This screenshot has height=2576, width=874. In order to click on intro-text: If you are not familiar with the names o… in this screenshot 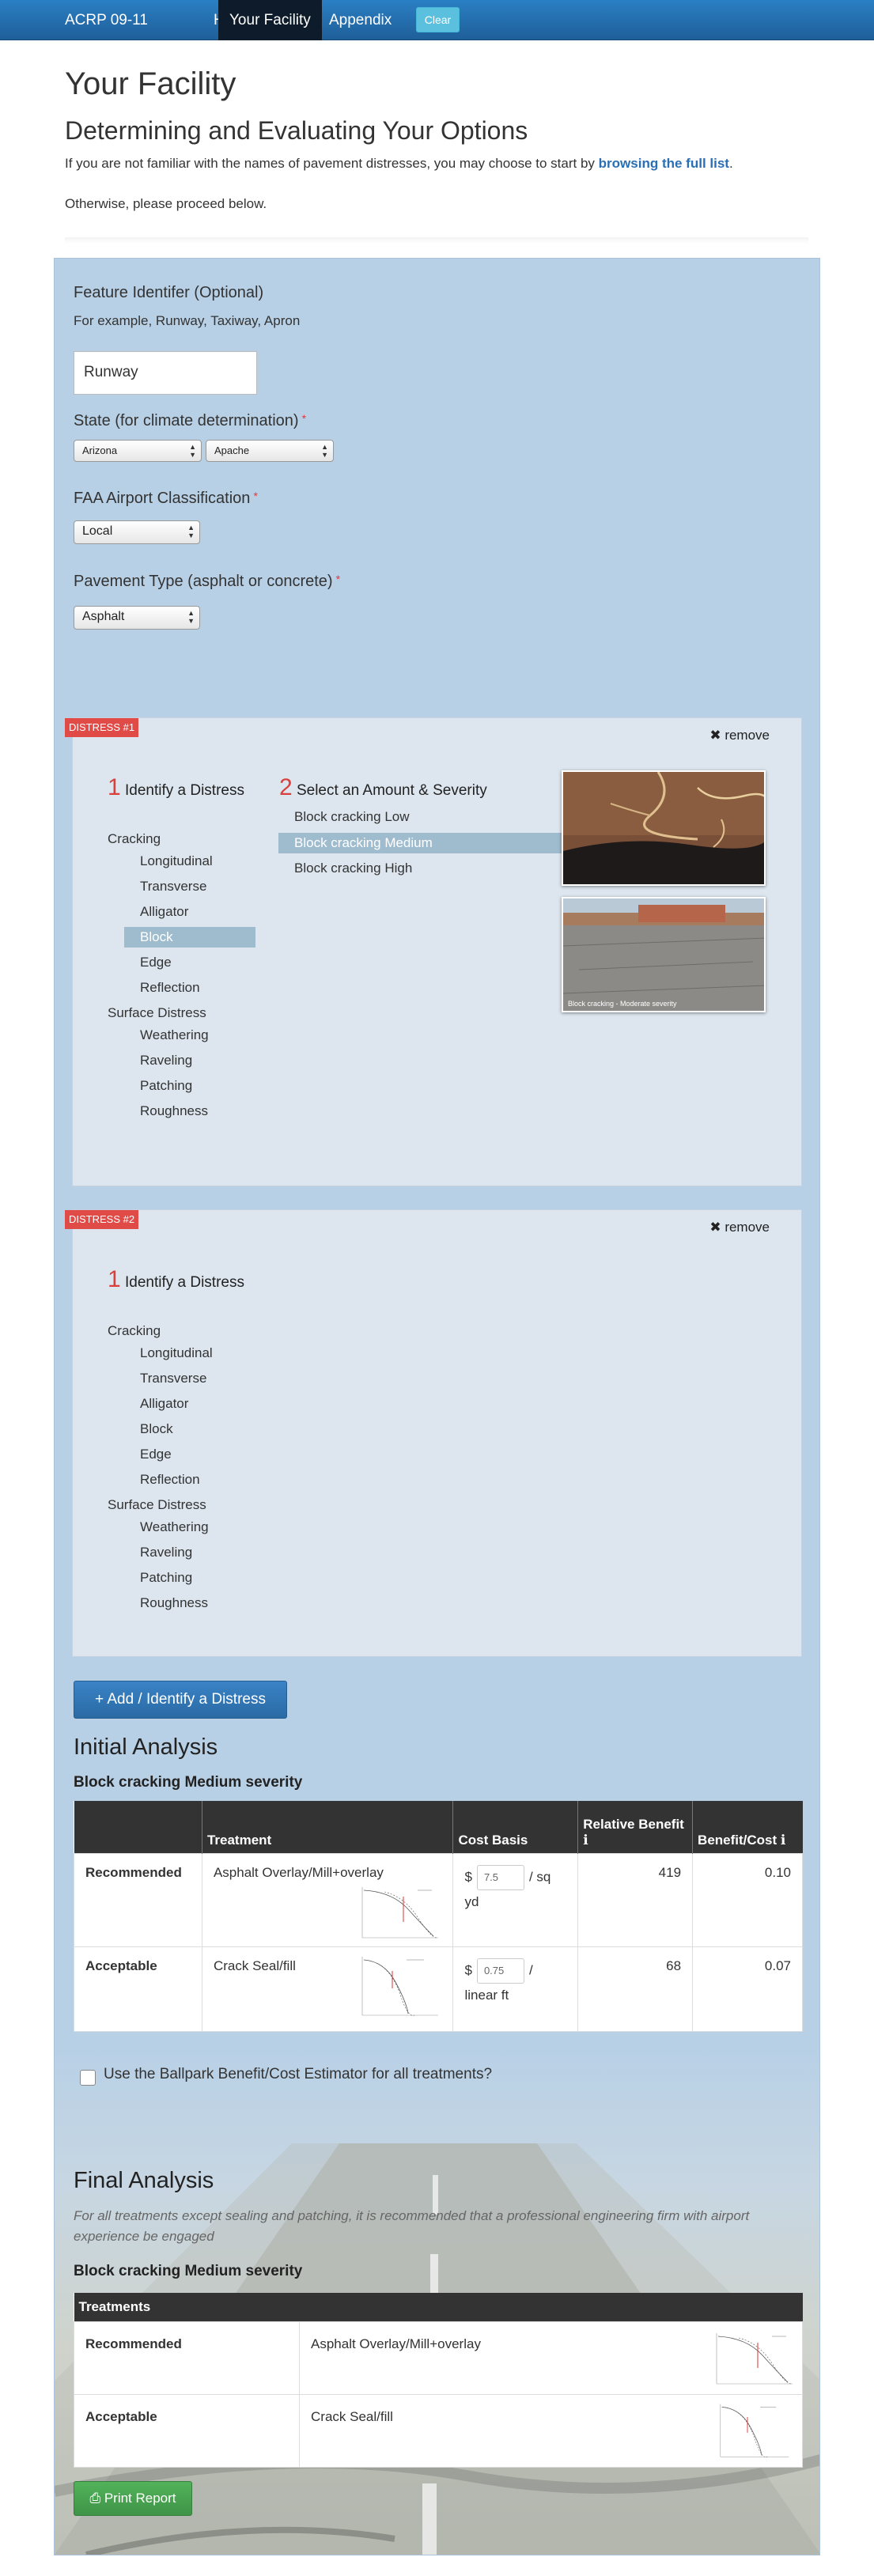, I will do `click(399, 164)`.